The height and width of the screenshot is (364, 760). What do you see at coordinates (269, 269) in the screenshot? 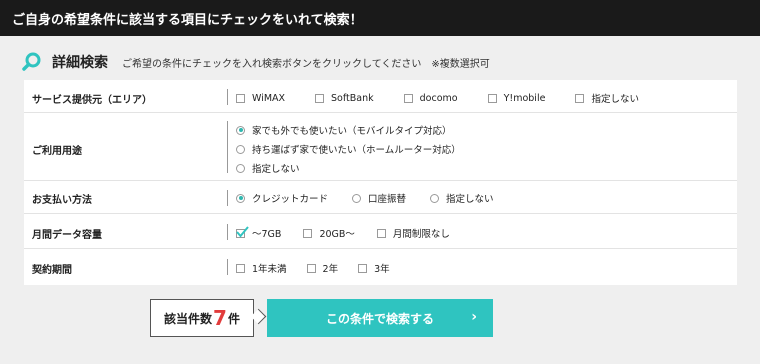
I see `option-label: 1年未満` at bounding box center [269, 269].